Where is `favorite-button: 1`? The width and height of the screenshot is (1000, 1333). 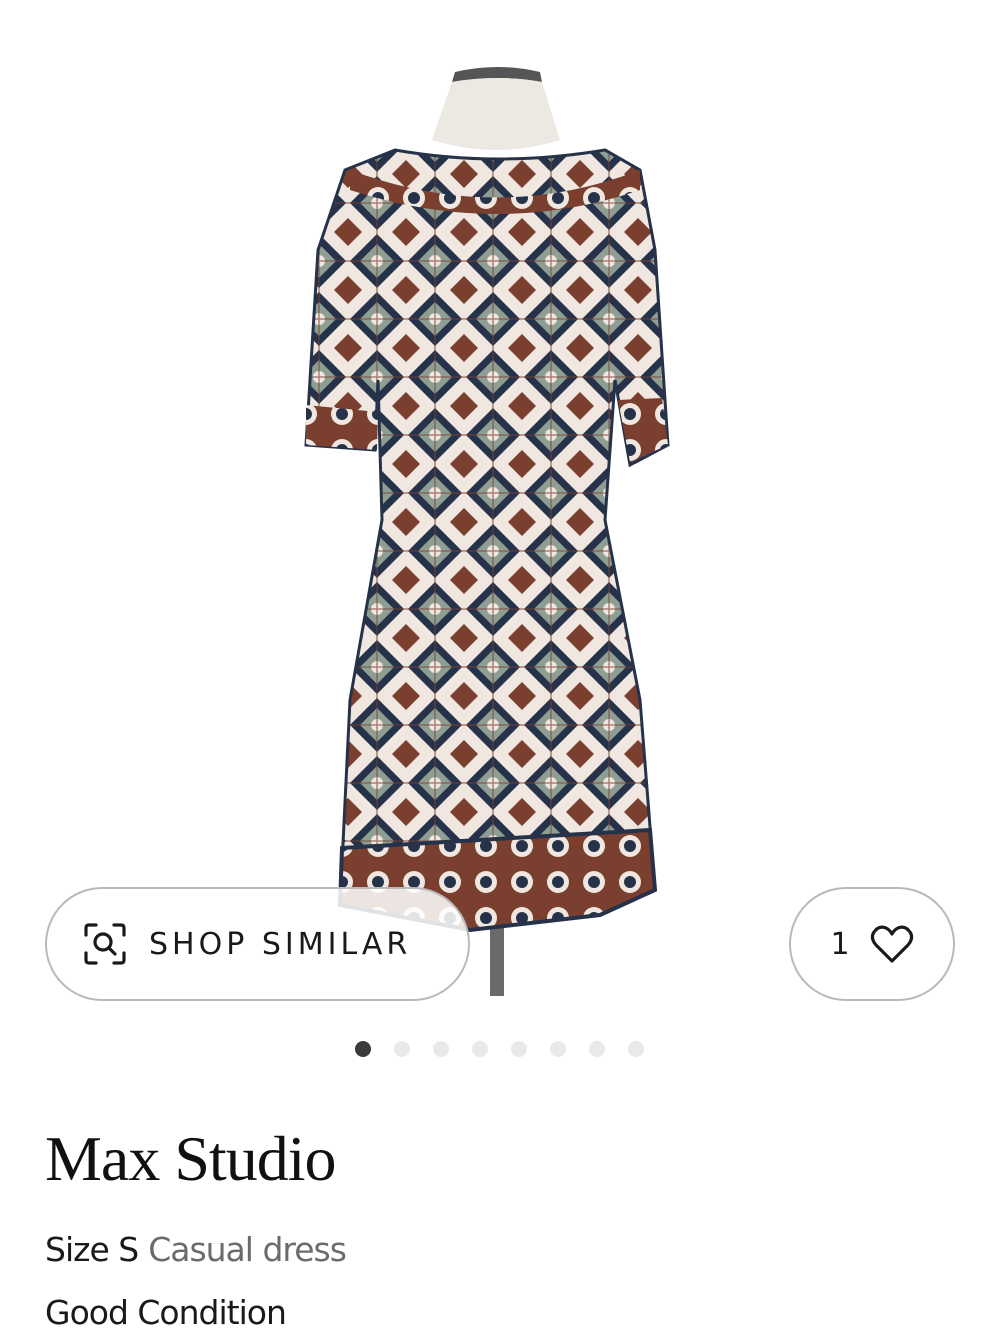
favorite-button: 1 is located at coordinates (872, 944).